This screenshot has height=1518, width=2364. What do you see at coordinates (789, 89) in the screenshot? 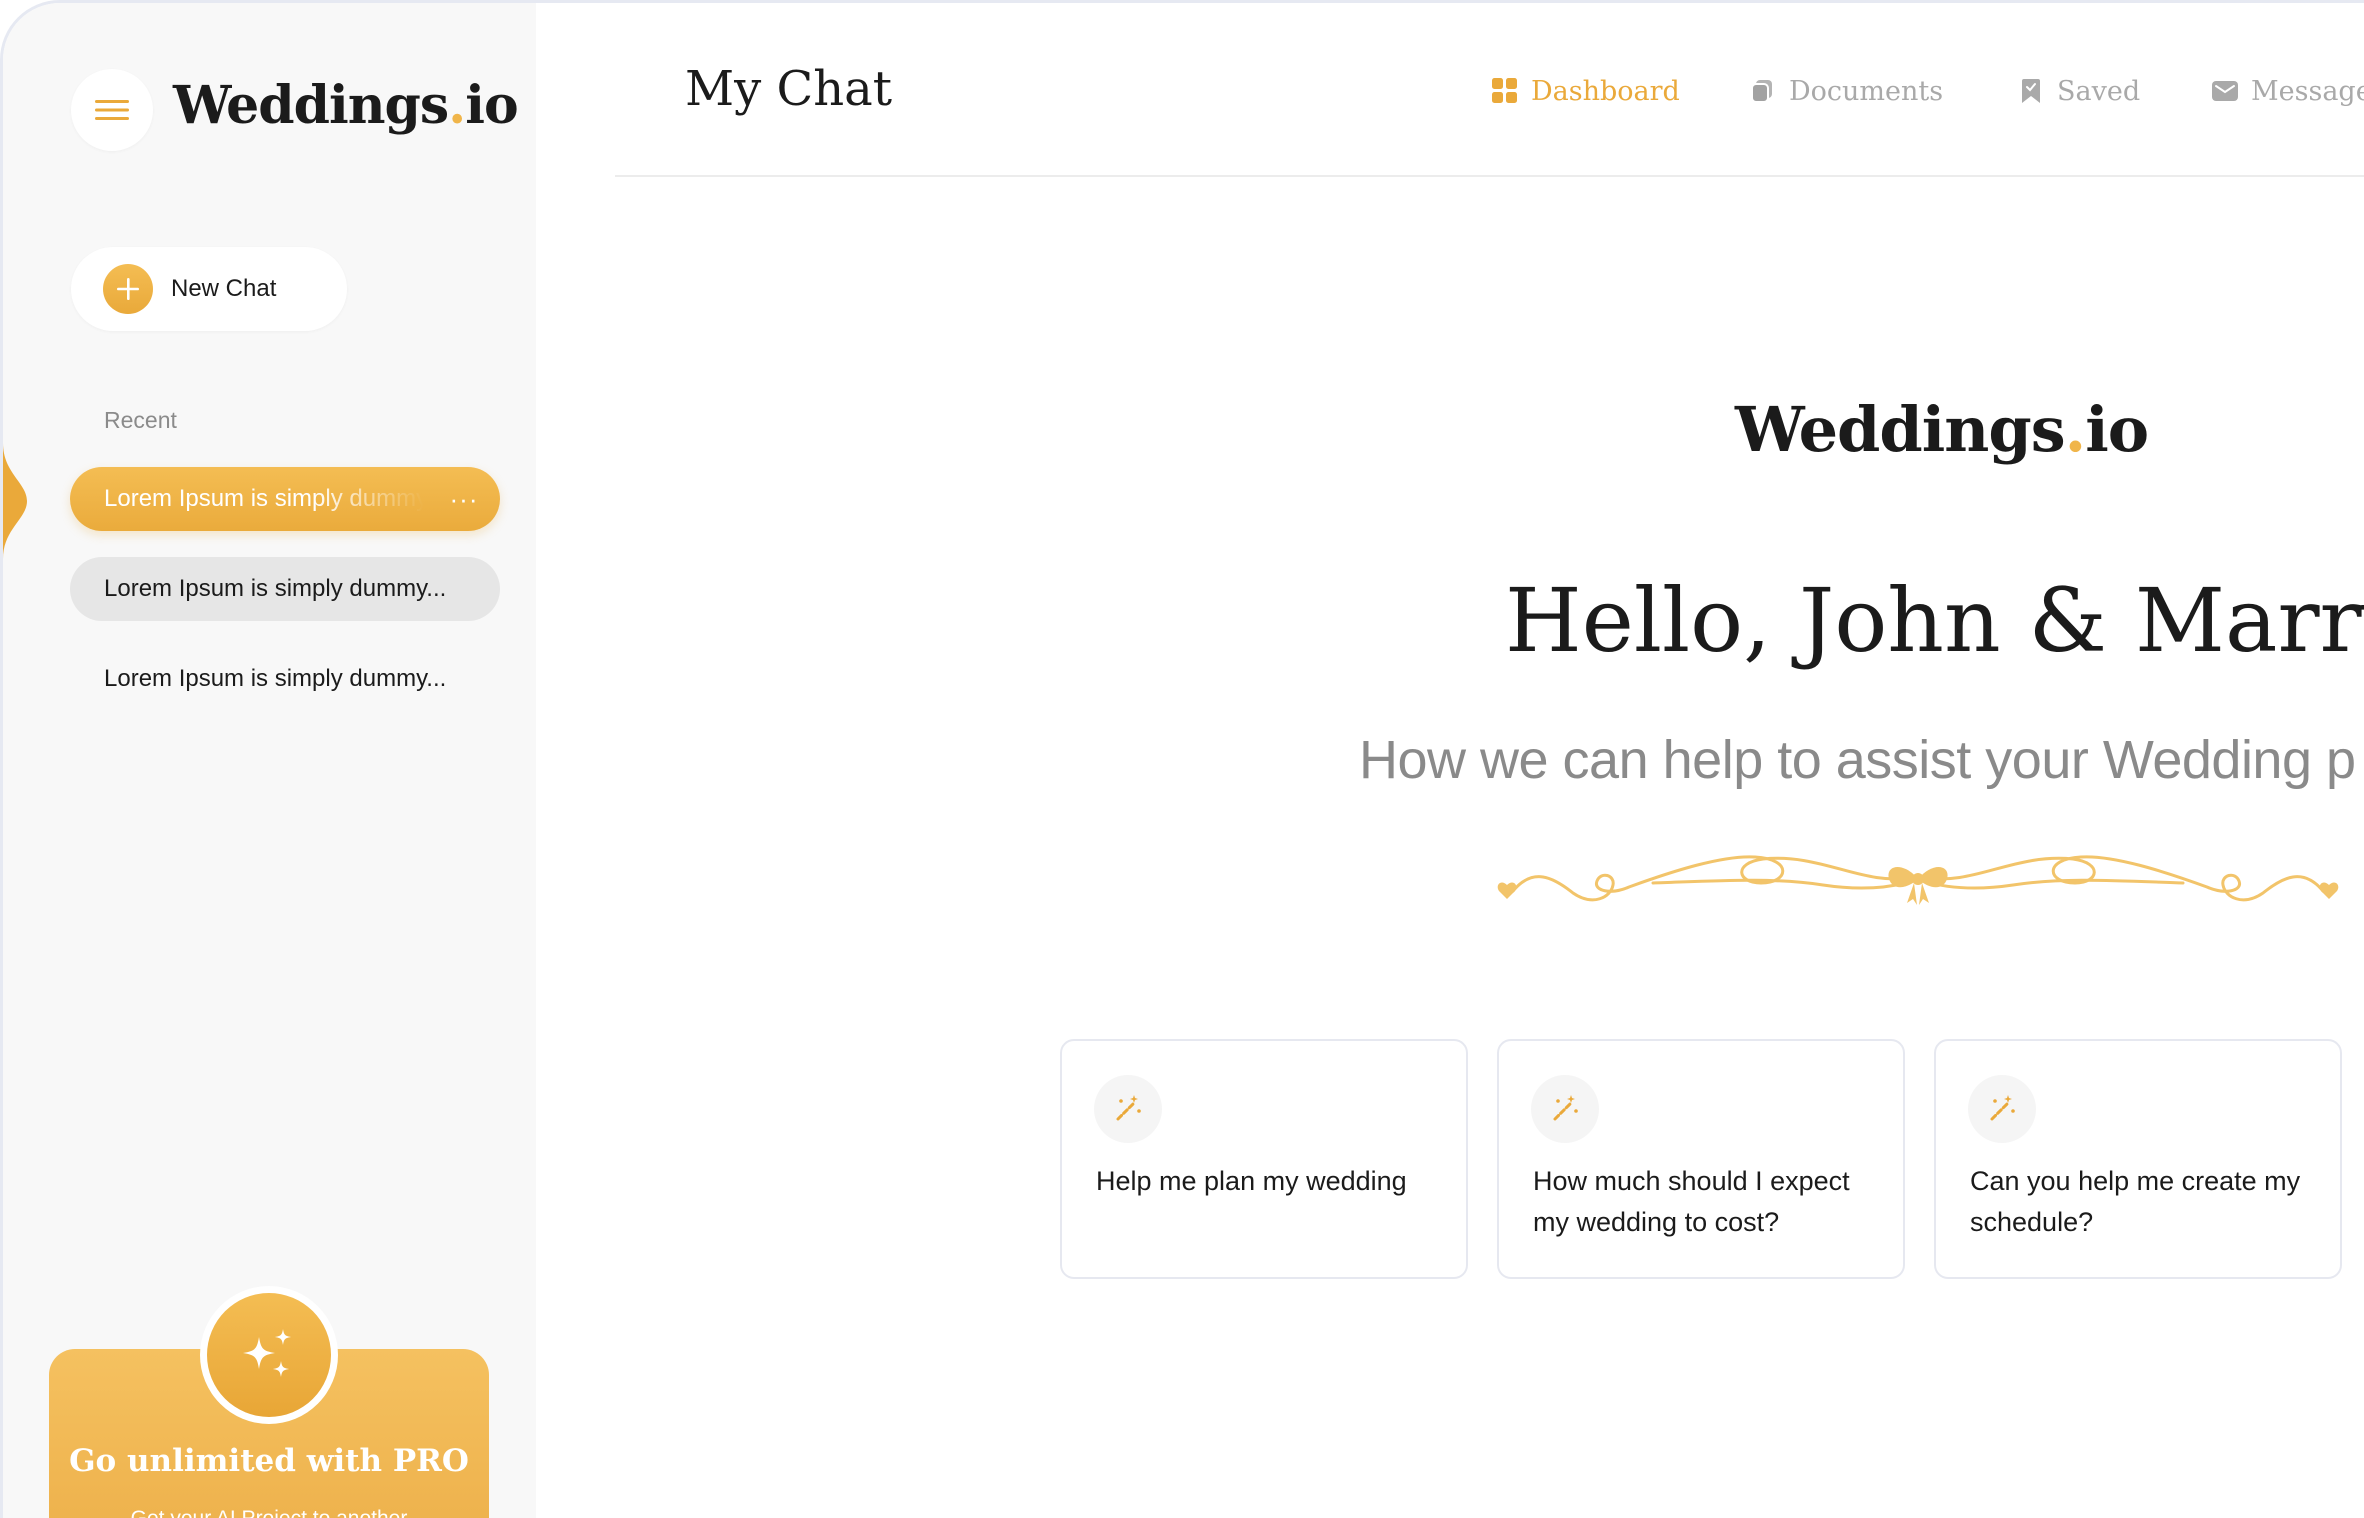
I see `page-title: My Chat` at bounding box center [789, 89].